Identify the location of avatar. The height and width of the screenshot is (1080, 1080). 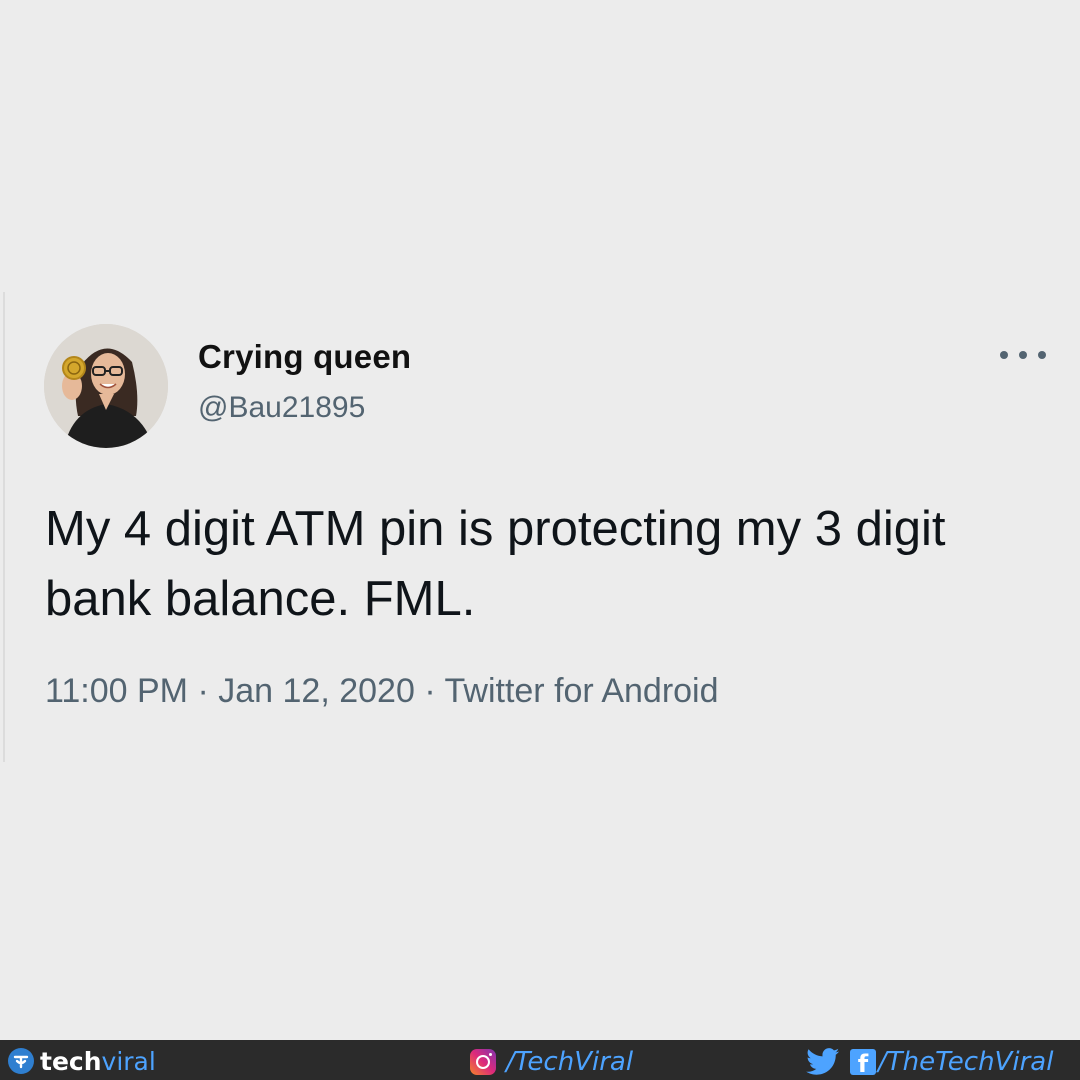
(106, 386).